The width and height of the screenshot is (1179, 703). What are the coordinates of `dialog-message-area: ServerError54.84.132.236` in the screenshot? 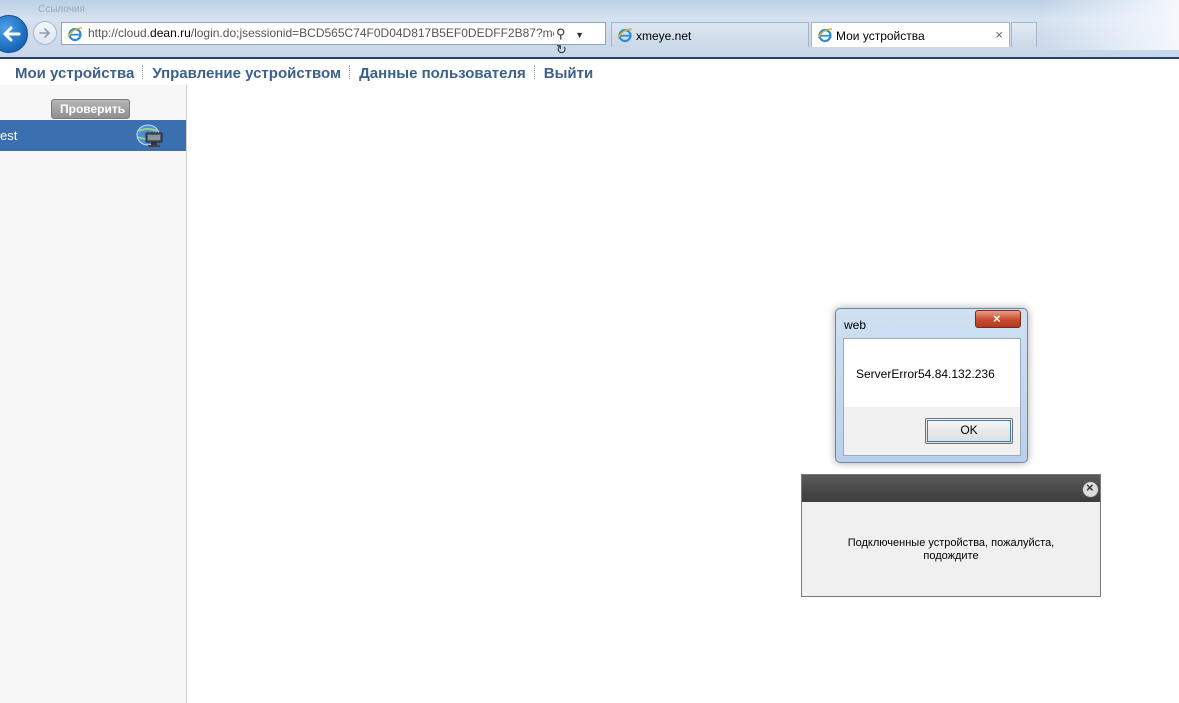 It's located at (932, 373).